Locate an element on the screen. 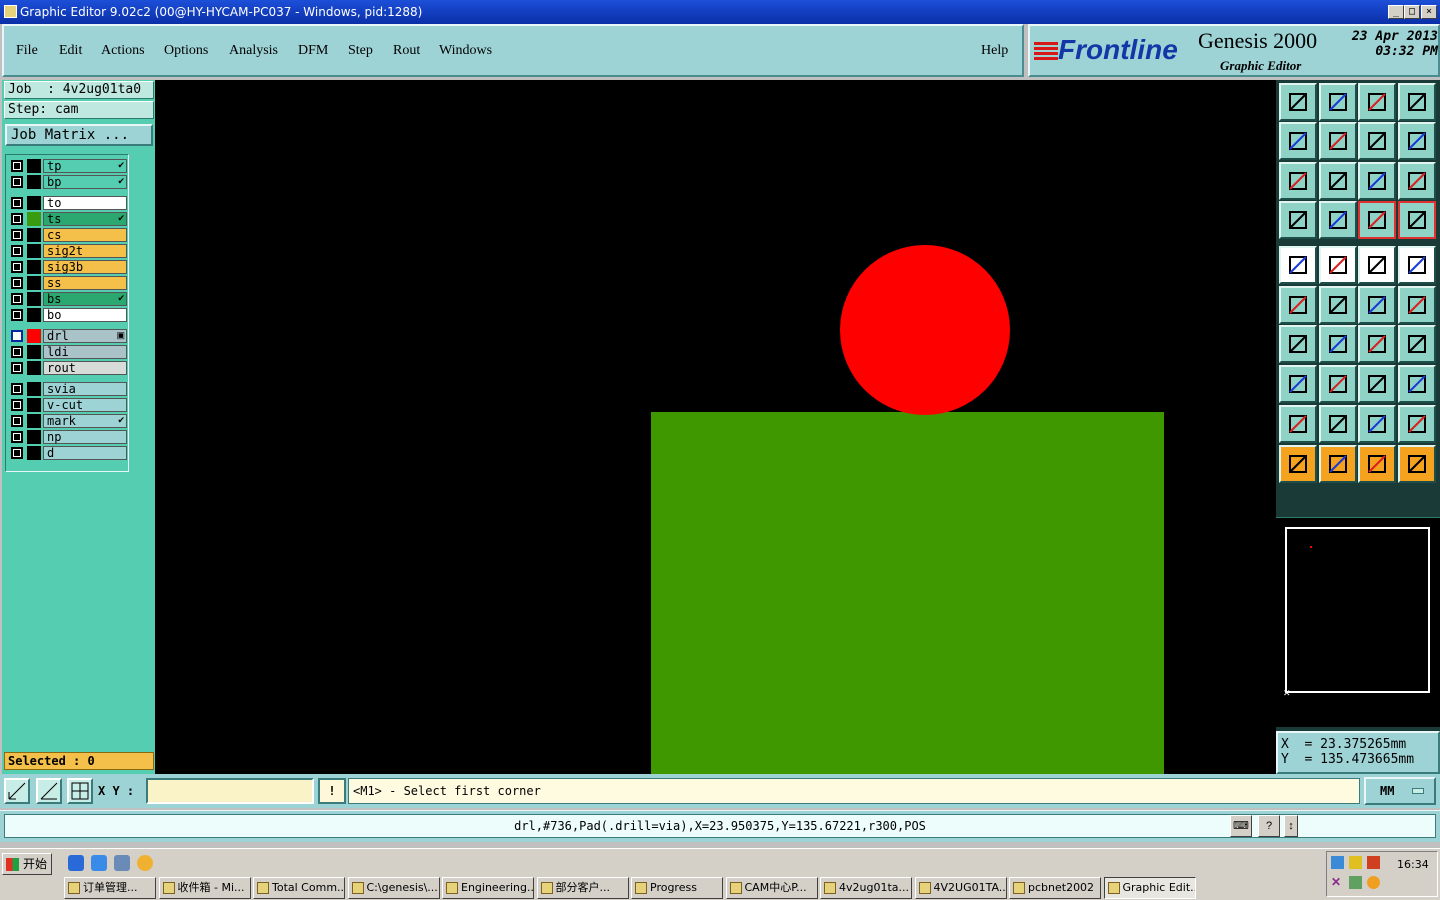  scale-1-2-icon is located at coordinates (1377, 181).